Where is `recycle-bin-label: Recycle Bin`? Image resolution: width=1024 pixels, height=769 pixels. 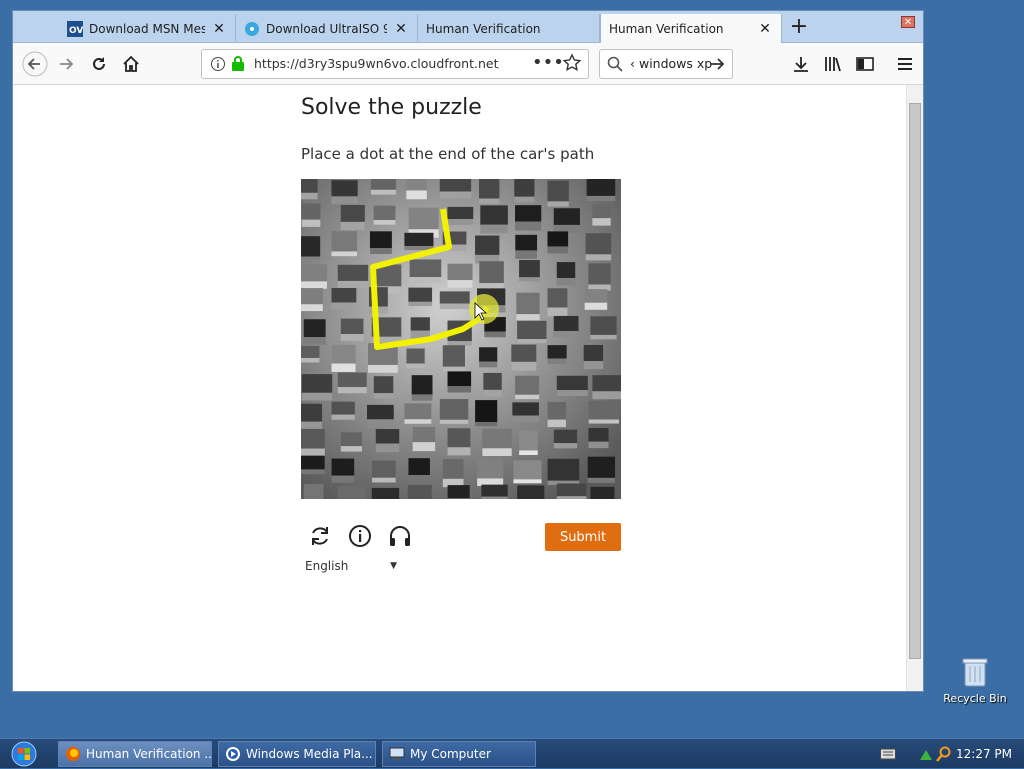 recycle-bin-label: Recycle Bin is located at coordinates (975, 698).